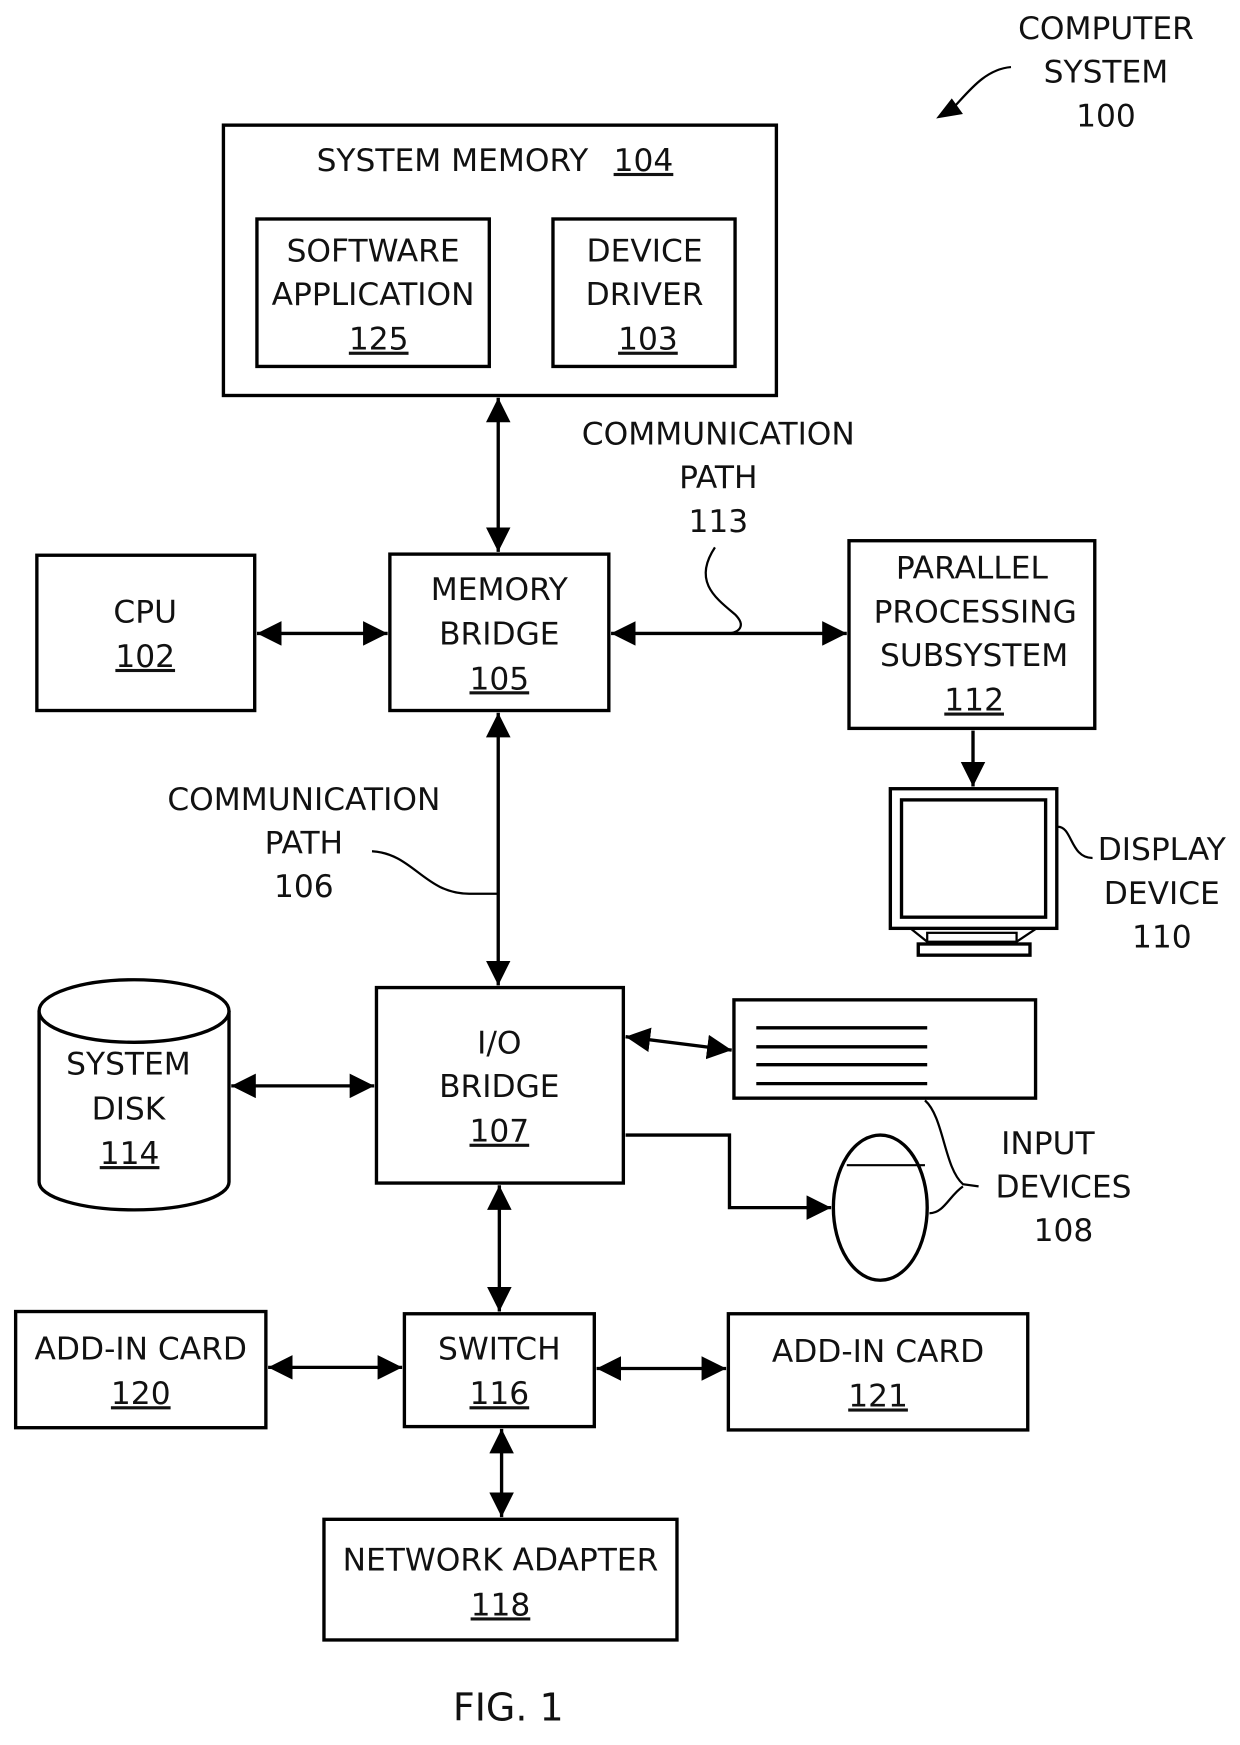  Describe the element at coordinates (129, 1109) in the screenshot. I see `system-disk-line2: DISK` at that location.